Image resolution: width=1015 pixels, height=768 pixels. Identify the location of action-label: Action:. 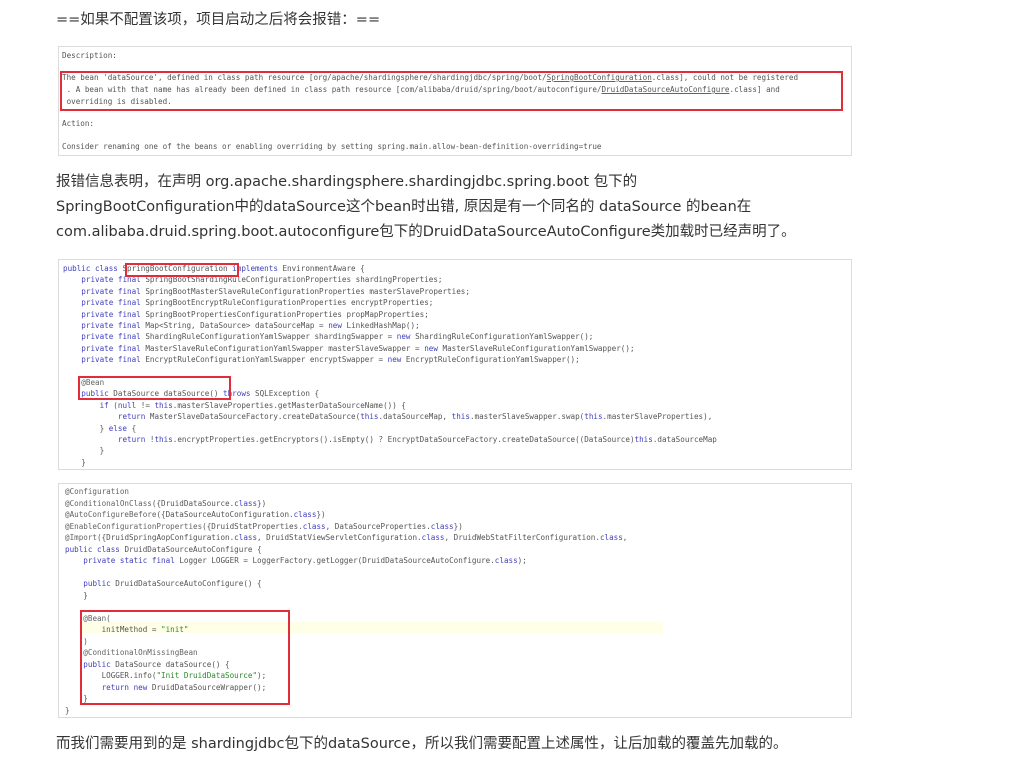
(78, 123).